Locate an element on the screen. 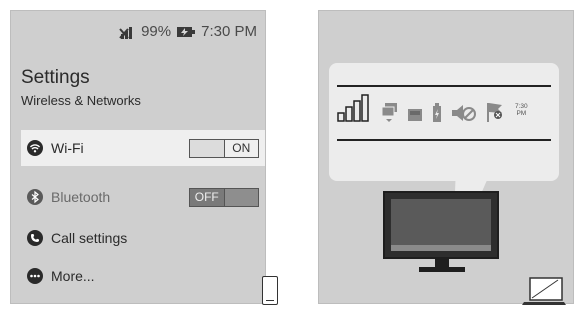 The image size is (584, 315). tray-clock-time: 7:30 is located at coordinates (521, 106).